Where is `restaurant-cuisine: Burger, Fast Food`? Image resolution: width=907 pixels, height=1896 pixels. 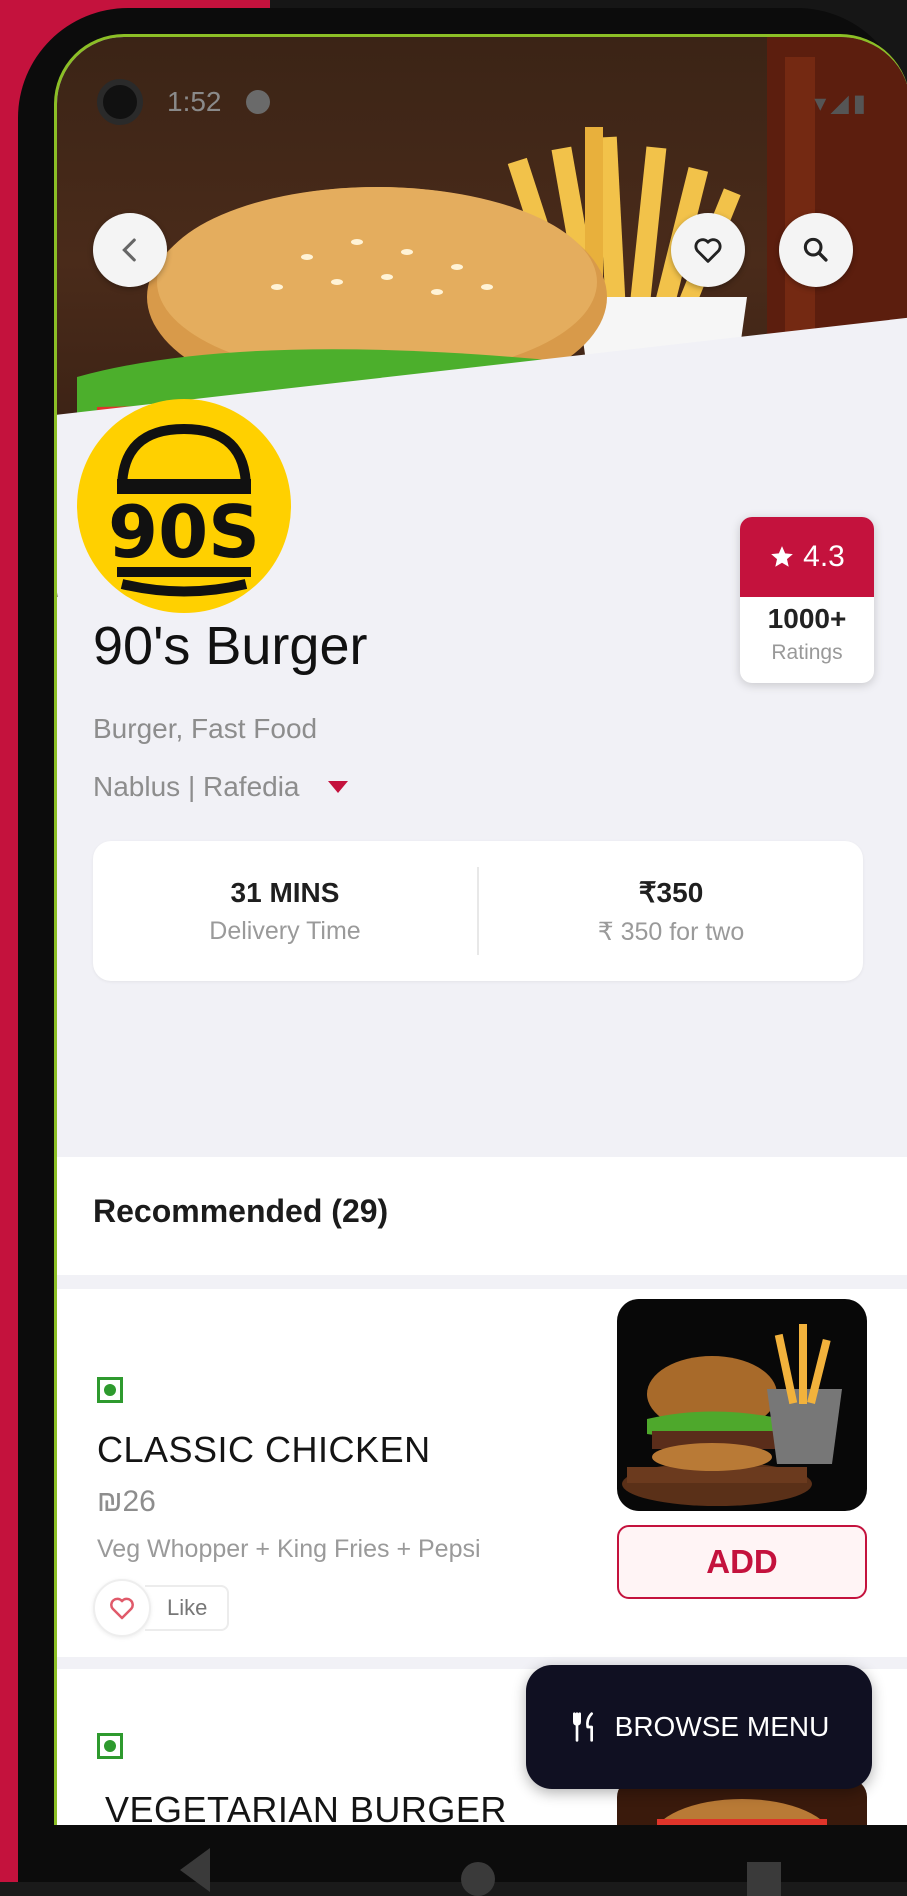 restaurant-cuisine: Burger, Fast Food is located at coordinates (205, 728).